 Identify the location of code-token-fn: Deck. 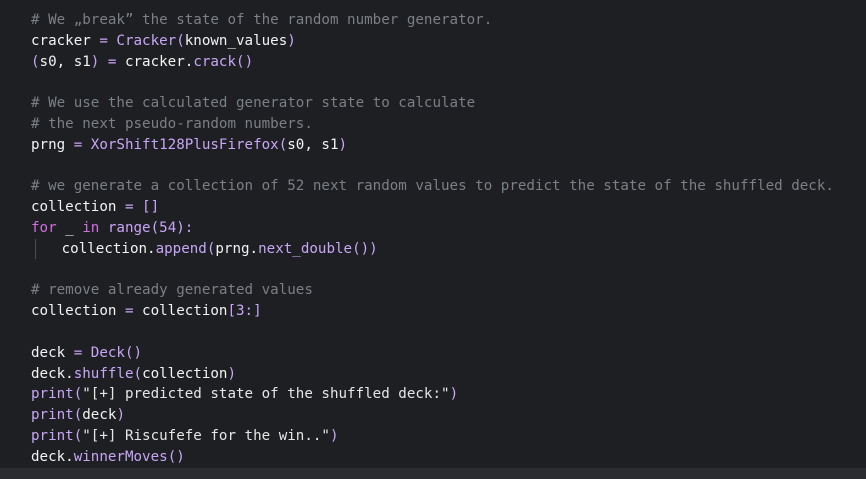
(107, 352).